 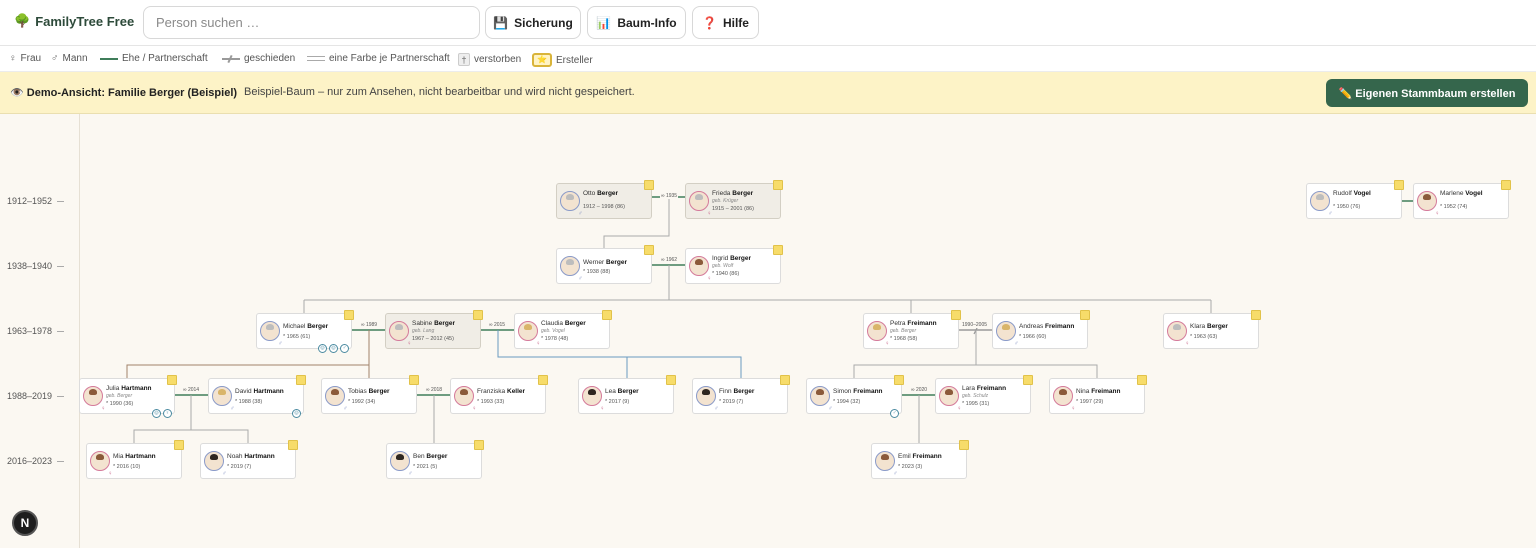 What do you see at coordinates (723, 266) in the screenshot?
I see `birth-name: geb. Wolf` at bounding box center [723, 266].